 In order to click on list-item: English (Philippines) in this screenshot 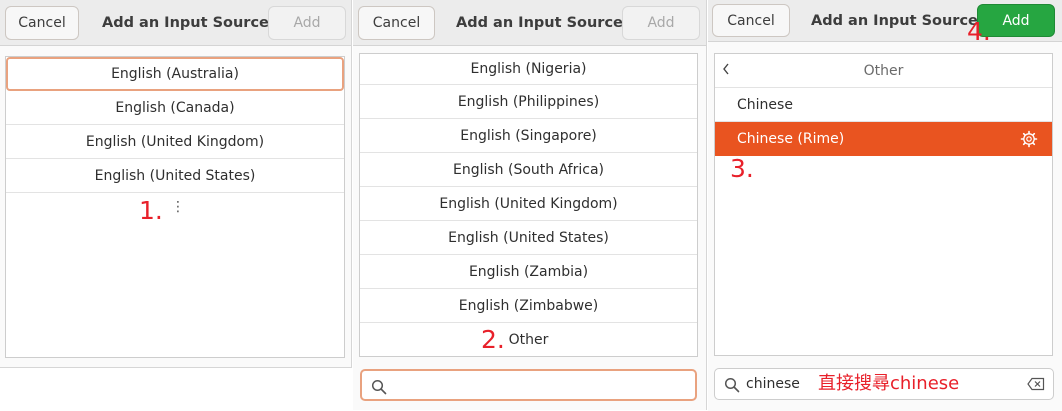, I will do `click(528, 102)`.